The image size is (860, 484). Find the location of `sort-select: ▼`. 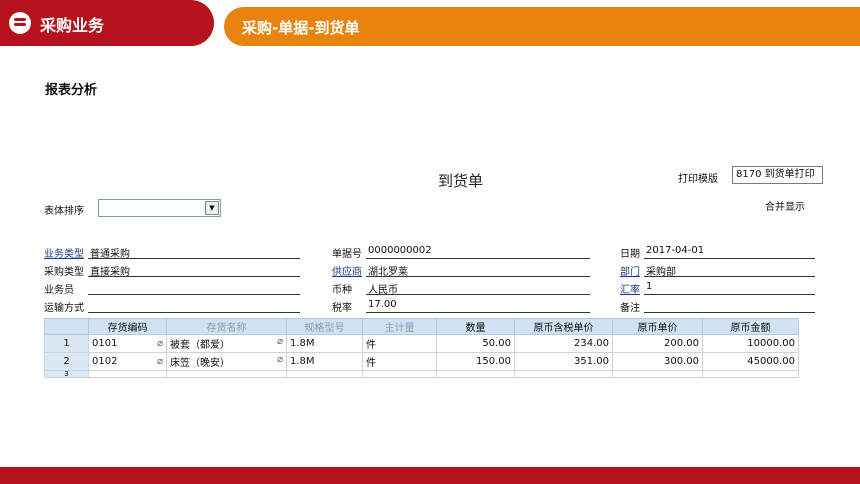

sort-select: ▼ is located at coordinates (159, 208).